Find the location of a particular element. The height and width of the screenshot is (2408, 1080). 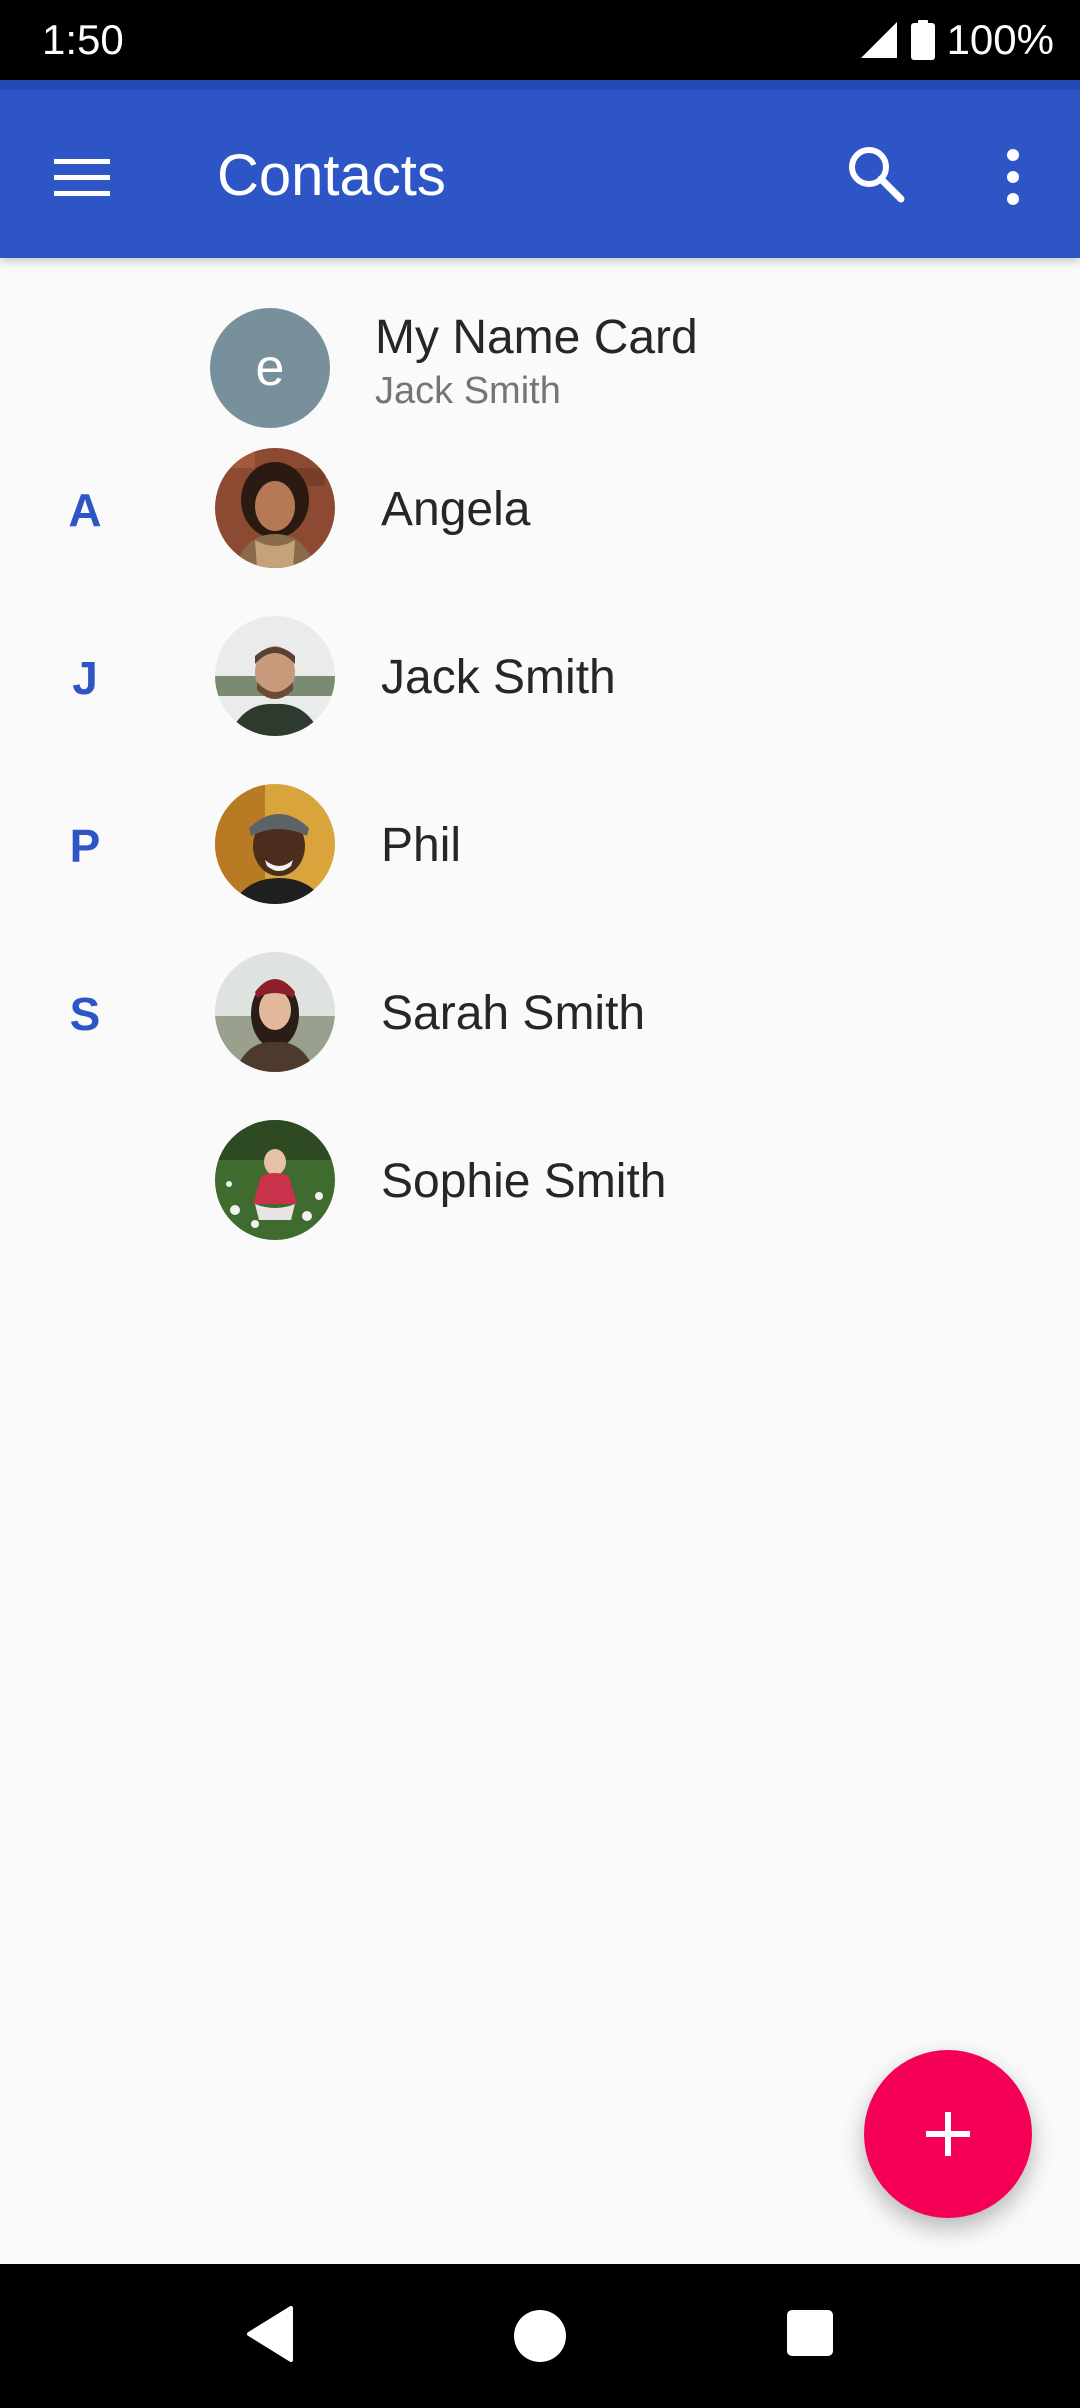

status-icons: 100% is located at coordinates (956, 40).